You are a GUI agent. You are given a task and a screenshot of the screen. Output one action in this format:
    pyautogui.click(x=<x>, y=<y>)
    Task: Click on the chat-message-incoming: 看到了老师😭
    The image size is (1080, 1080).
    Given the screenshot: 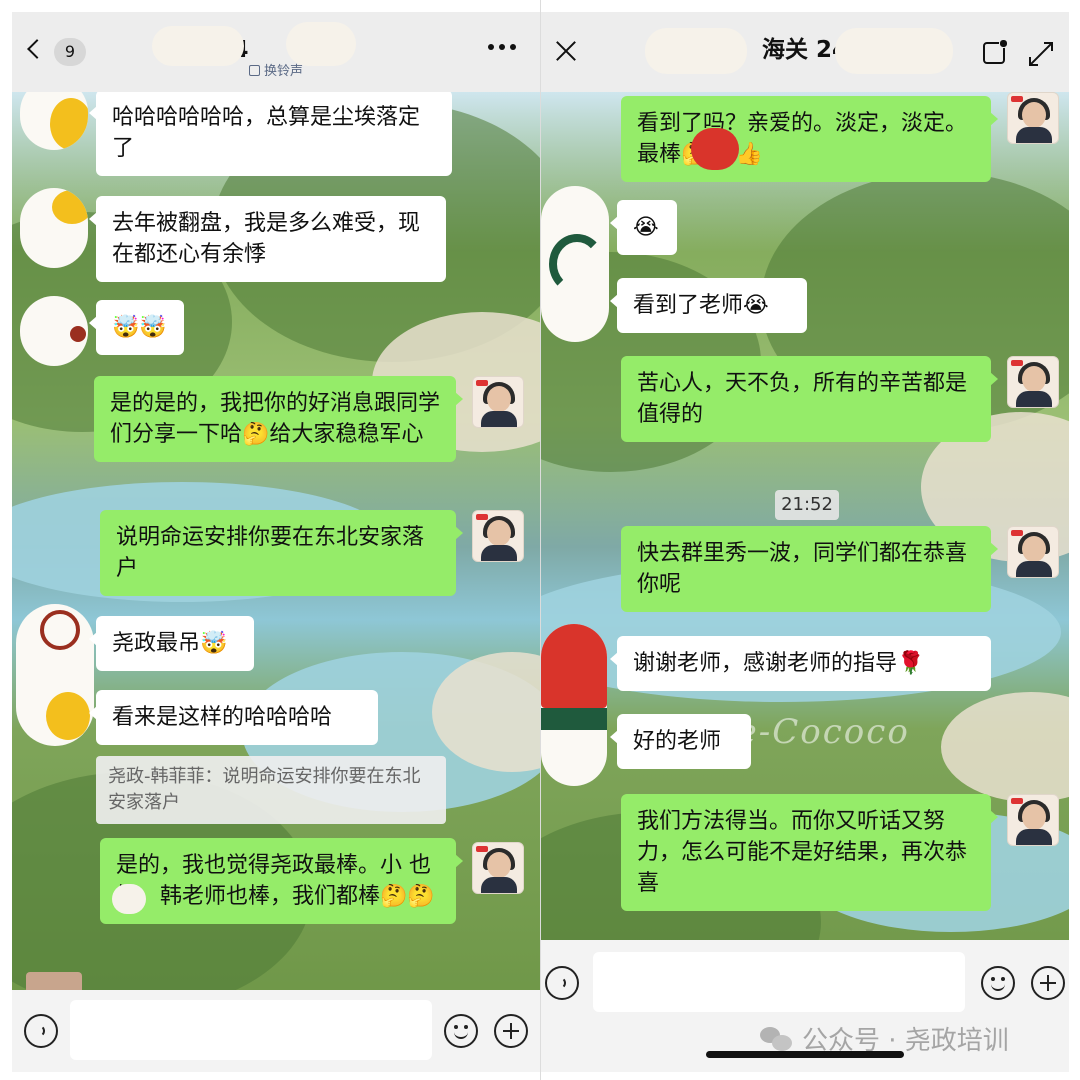 What is the action you would take?
    pyautogui.click(x=708, y=305)
    